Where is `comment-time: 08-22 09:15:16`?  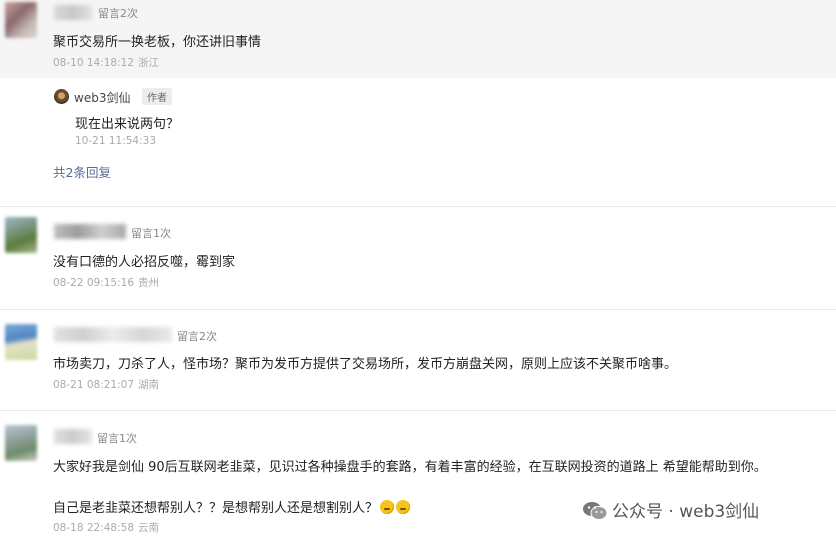 comment-time: 08-22 09:15:16 is located at coordinates (94, 283).